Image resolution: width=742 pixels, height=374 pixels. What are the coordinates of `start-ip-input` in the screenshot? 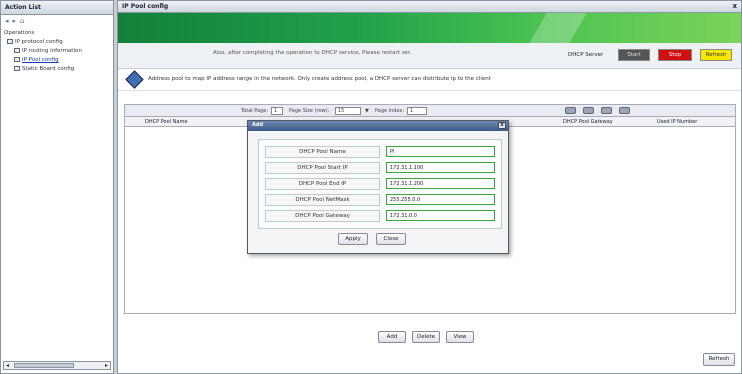 It's located at (440, 167).